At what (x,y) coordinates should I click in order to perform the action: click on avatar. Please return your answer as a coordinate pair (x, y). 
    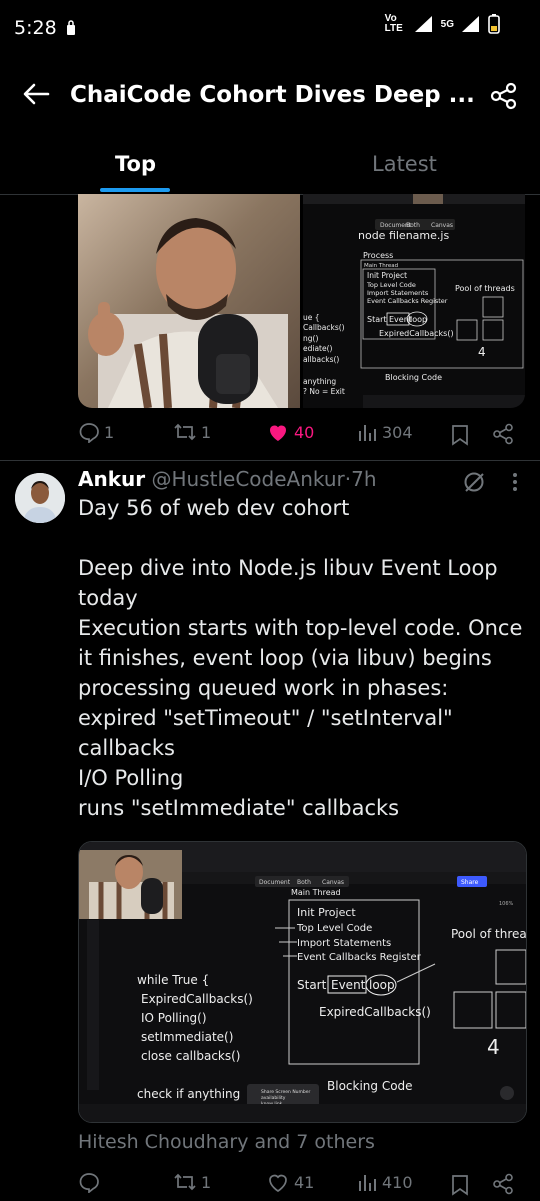
    Looking at the image, I should click on (40, 498).